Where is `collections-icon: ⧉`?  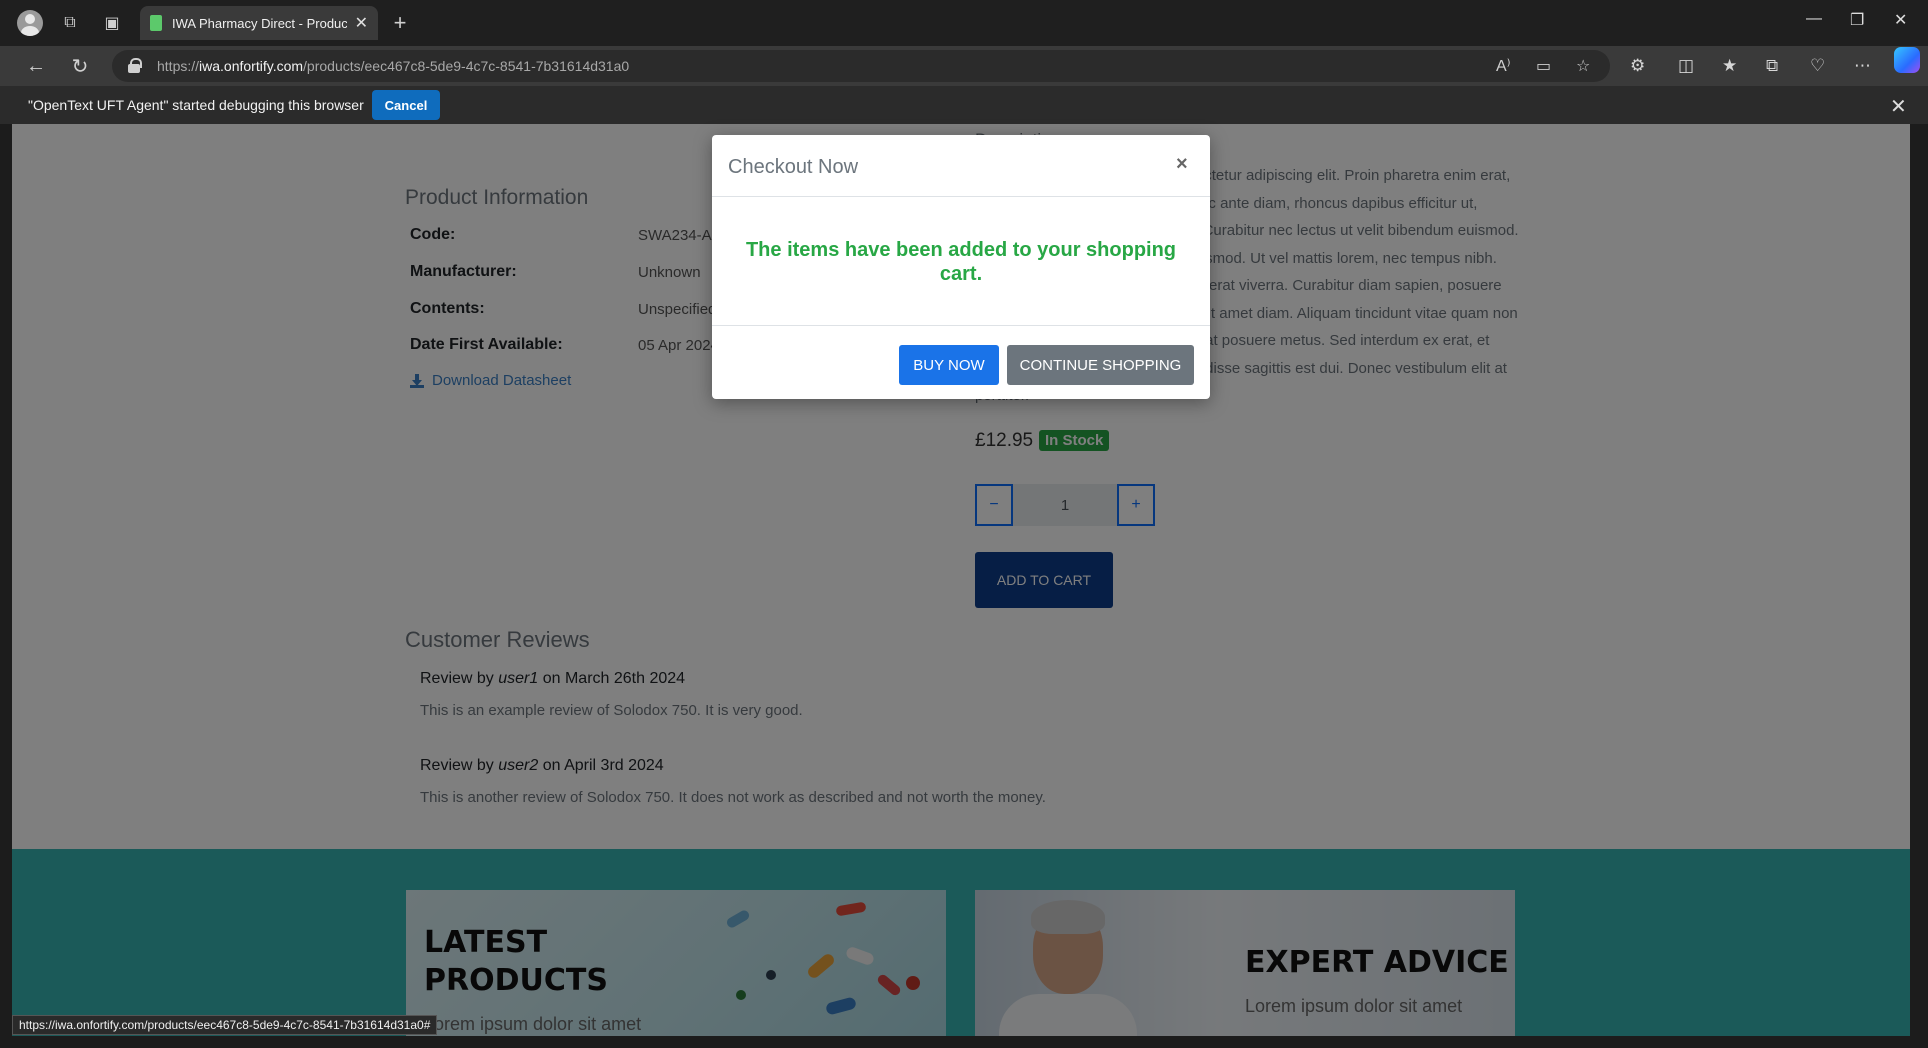 collections-icon: ⧉ is located at coordinates (1772, 66).